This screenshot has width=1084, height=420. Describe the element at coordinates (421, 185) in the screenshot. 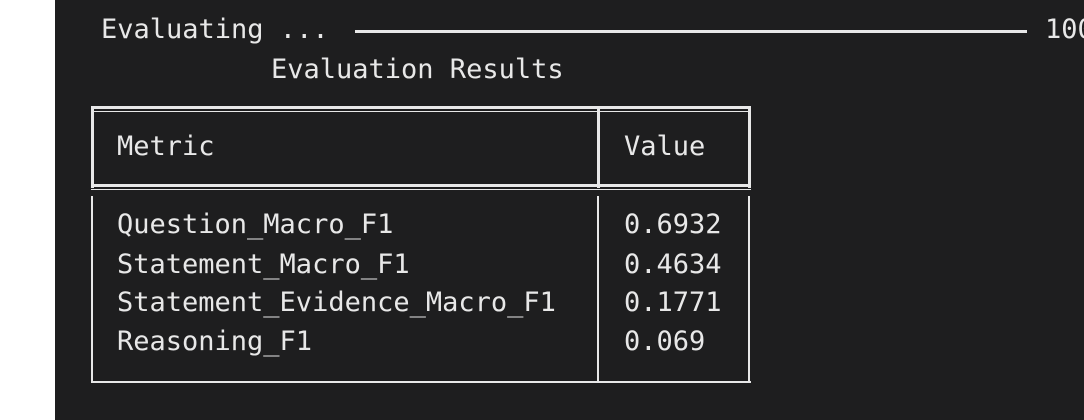

I see `table-header-separator` at that location.